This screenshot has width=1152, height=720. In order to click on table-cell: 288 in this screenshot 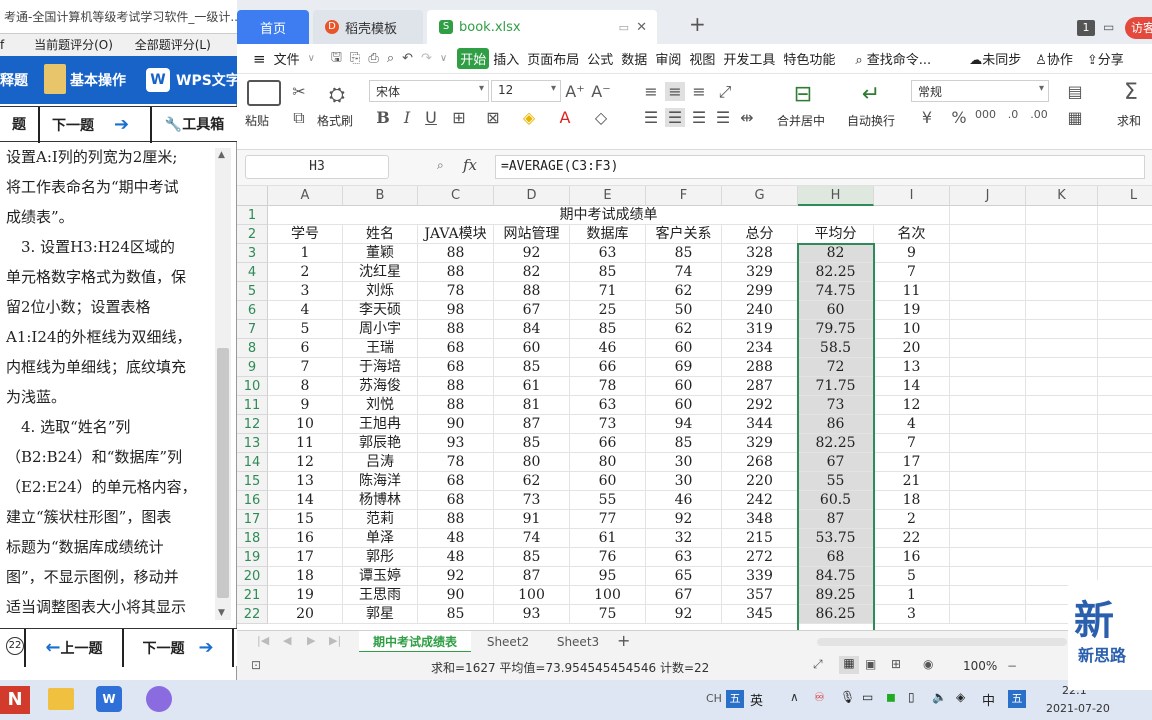, I will do `click(760, 367)`.